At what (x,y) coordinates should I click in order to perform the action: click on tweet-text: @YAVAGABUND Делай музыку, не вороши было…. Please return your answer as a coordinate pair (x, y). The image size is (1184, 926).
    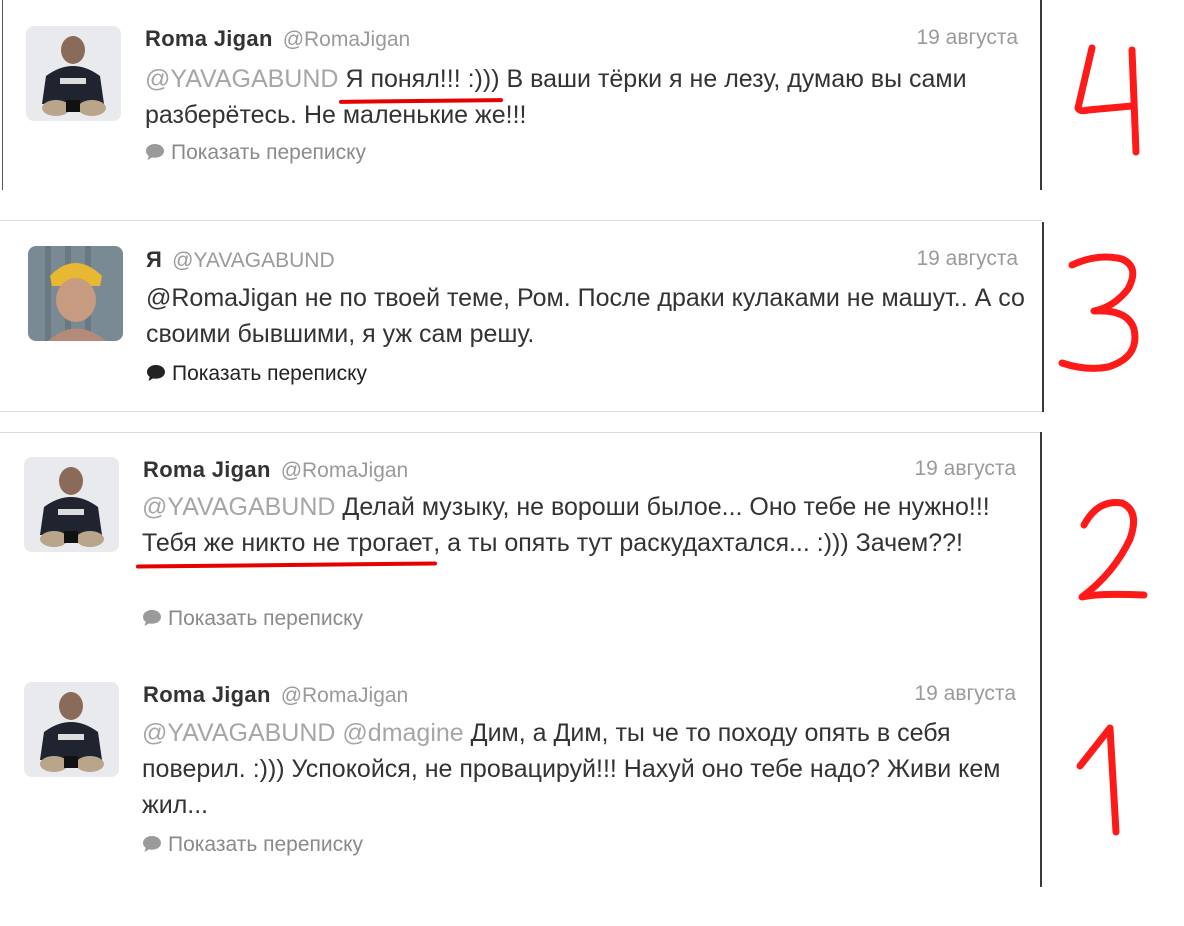
    Looking at the image, I should click on (582, 525).